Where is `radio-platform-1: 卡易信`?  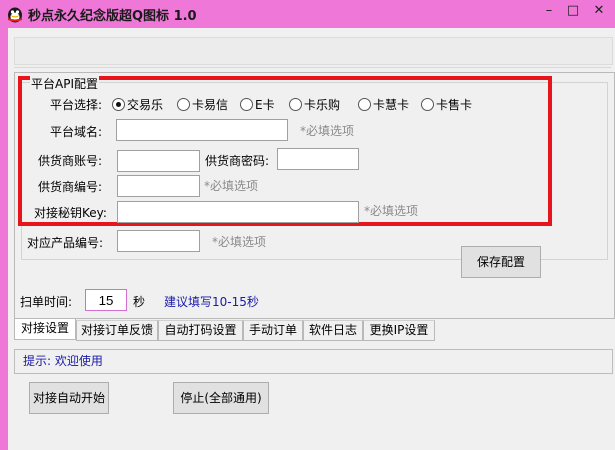
radio-platform-1: 卡易信 is located at coordinates (202, 104).